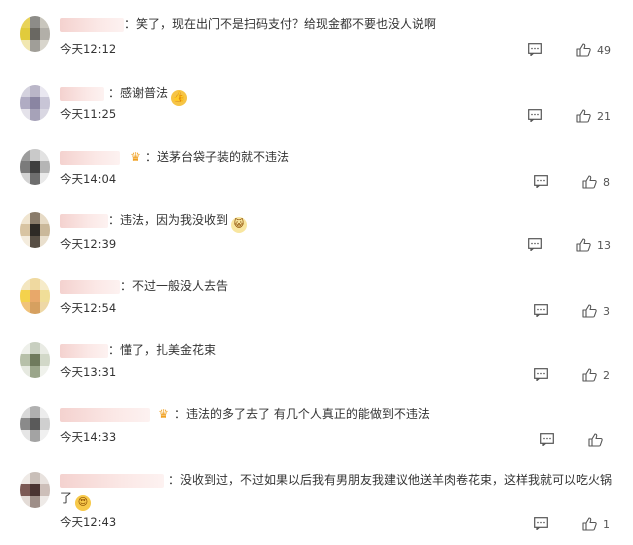  What do you see at coordinates (66, 498) in the screenshot?
I see `comment-text-continued: 了` at bounding box center [66, 498].